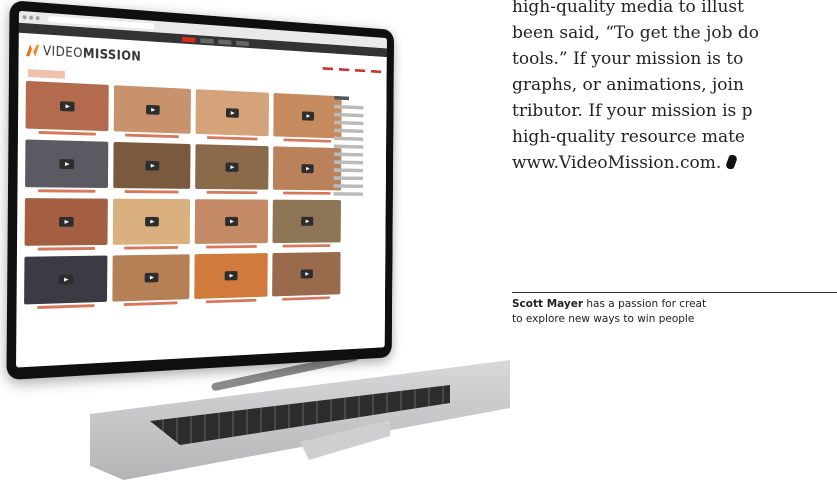 This screenshot has width=837, height=494. I want to click on article-line: www.VideoMission.com., so click(617, 163).